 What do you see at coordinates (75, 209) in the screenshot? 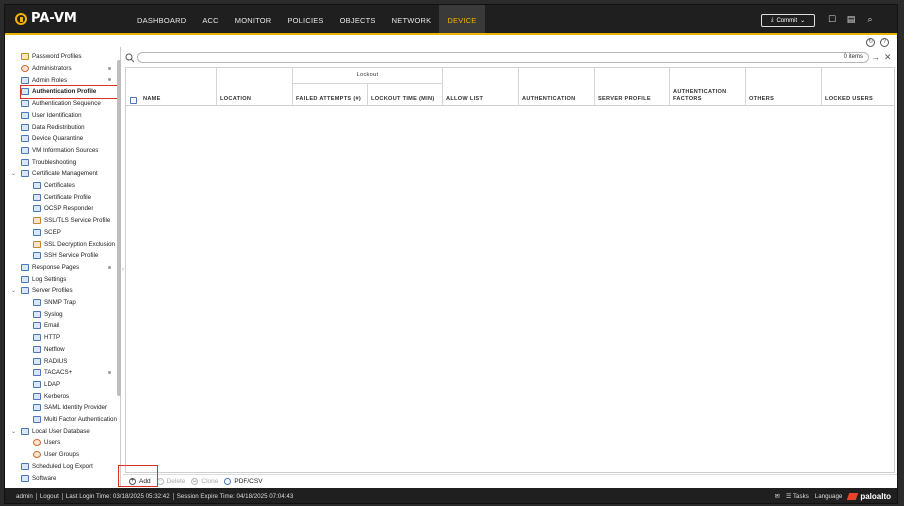
I see `sidebar-item: OCSP Responder` at bounding box center [75, 209].